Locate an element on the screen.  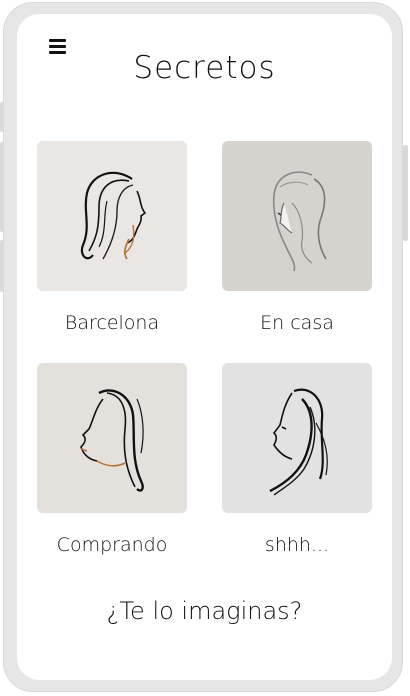
gallery-card-barcelona is located at coordinates (112, 216).